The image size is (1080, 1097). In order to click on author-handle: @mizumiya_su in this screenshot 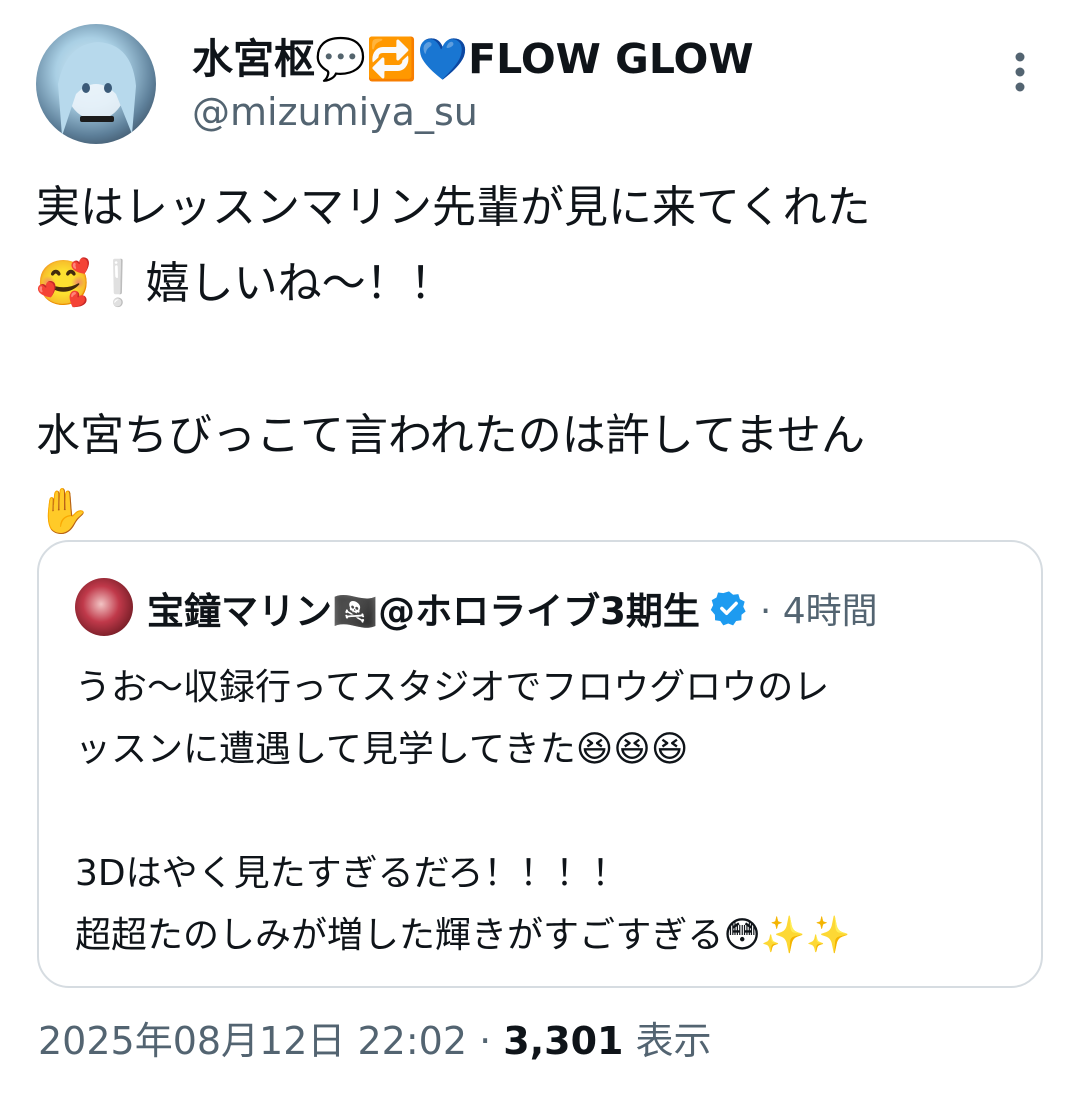, I will do `click(335, 112)`.